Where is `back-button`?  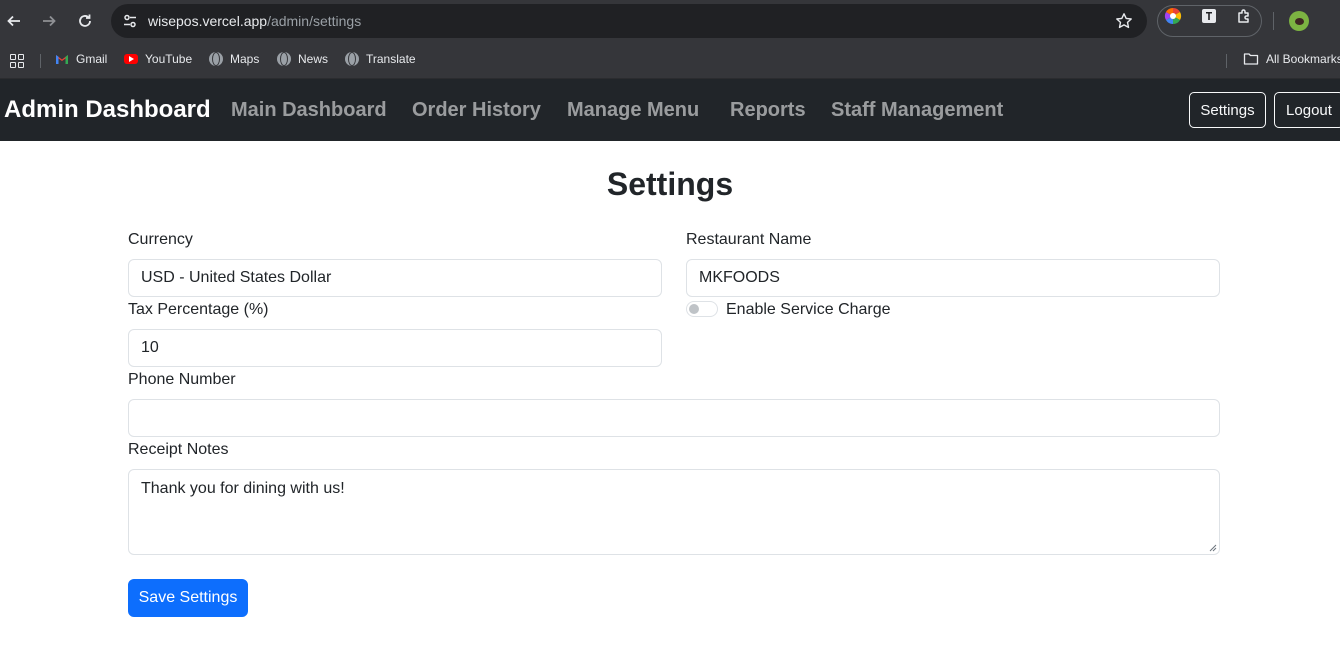
back-button is located at coordinates (14, 21).